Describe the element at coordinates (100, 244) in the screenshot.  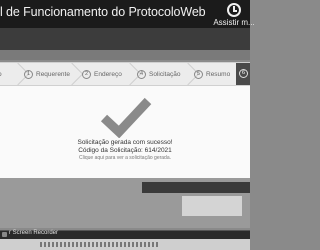
I see `recorder-toolbar` at that location.